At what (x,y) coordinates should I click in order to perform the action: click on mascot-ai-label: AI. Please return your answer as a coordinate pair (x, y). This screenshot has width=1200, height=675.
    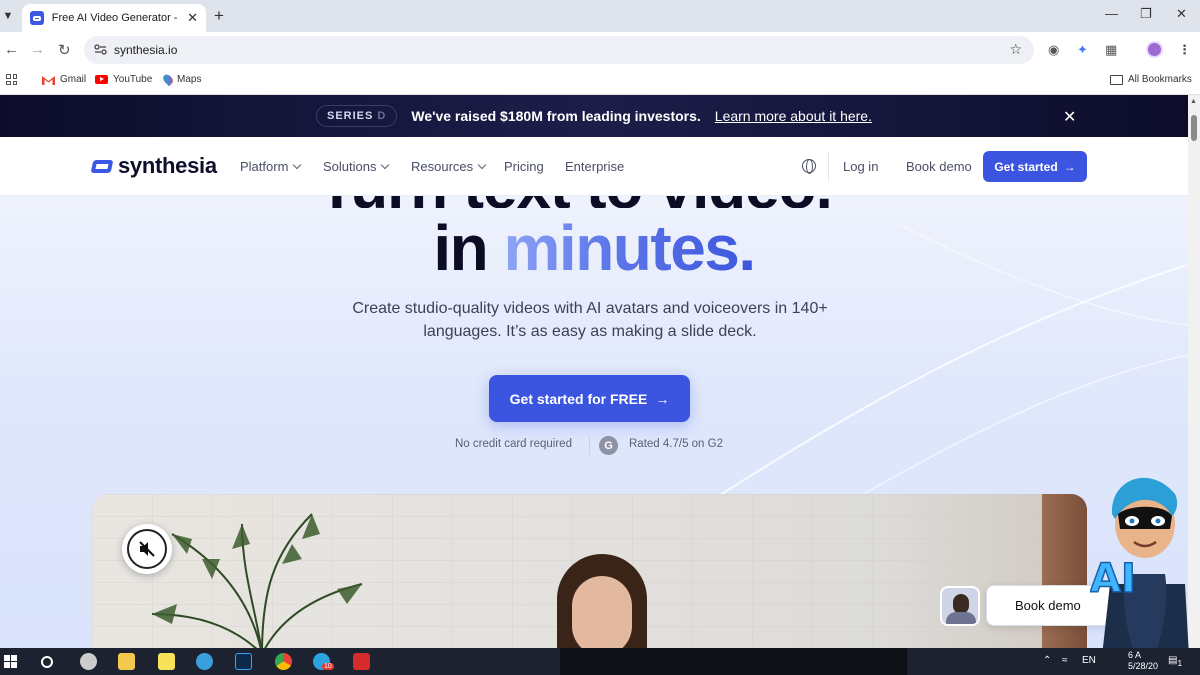
    Looking at the image, I should click on (1113, 579).